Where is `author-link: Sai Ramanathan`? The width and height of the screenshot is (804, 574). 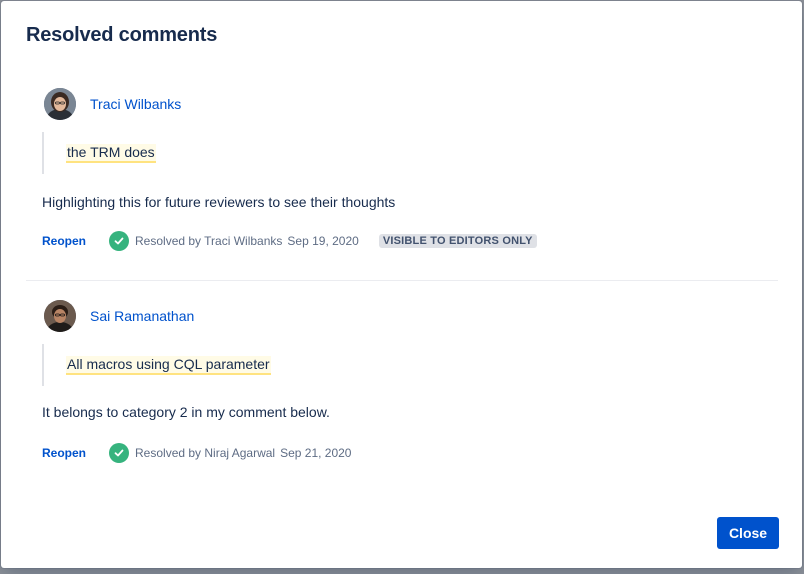
author-link: Sai Ramanathan is located at coordinates (142, 316).